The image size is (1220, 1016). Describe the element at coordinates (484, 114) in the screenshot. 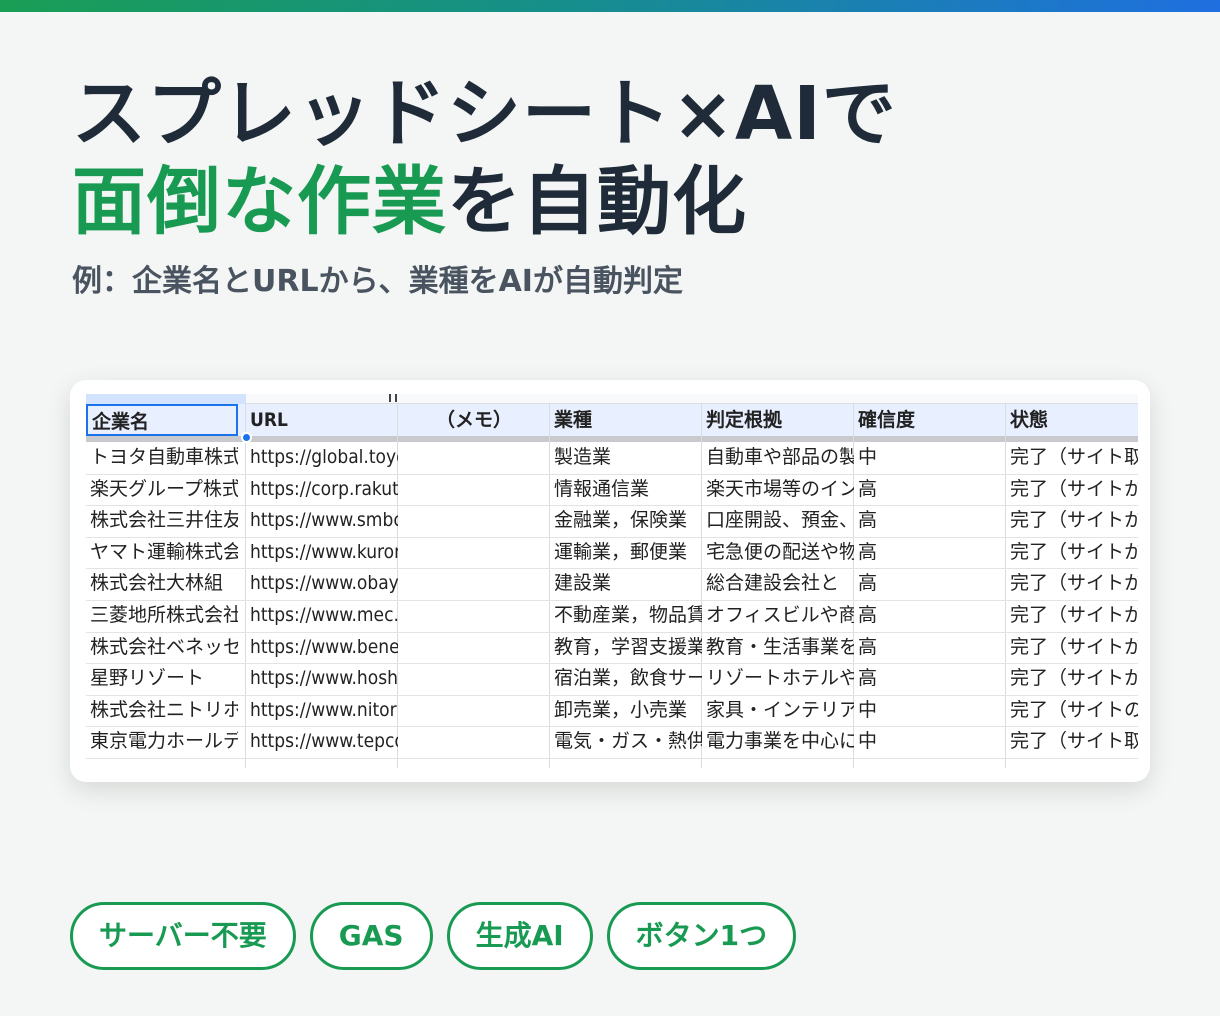

I see `headline-line-1: スプレッドシート×AIで` at that location.